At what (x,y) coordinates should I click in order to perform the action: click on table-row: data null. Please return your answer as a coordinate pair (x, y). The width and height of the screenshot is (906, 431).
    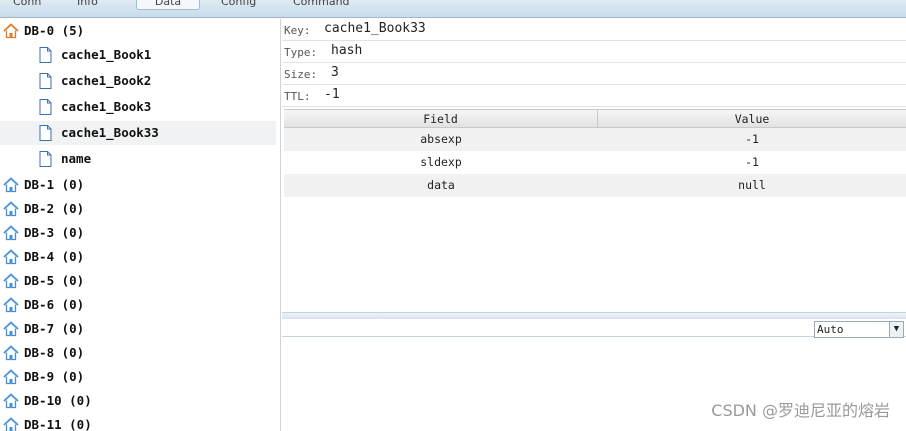
    Looking at the image, I should click on (595, 185).